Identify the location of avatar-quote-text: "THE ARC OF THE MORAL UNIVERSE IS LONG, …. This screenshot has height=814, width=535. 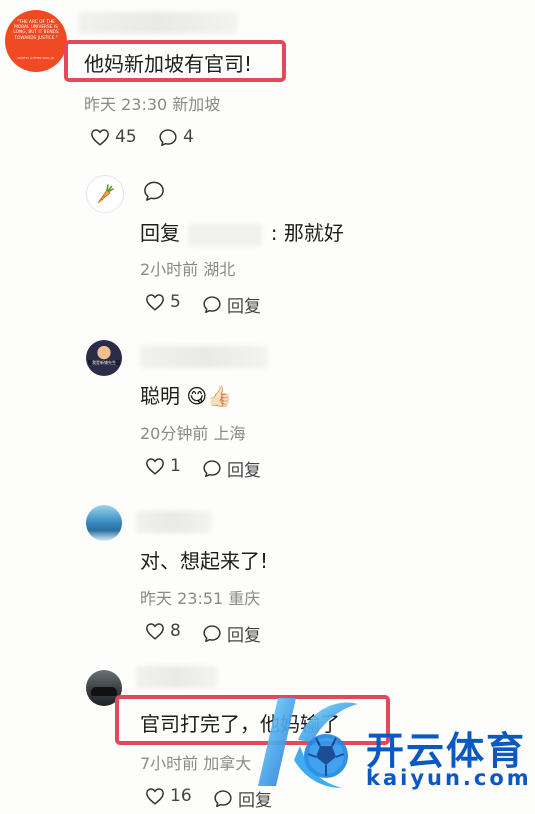
(36, 30).